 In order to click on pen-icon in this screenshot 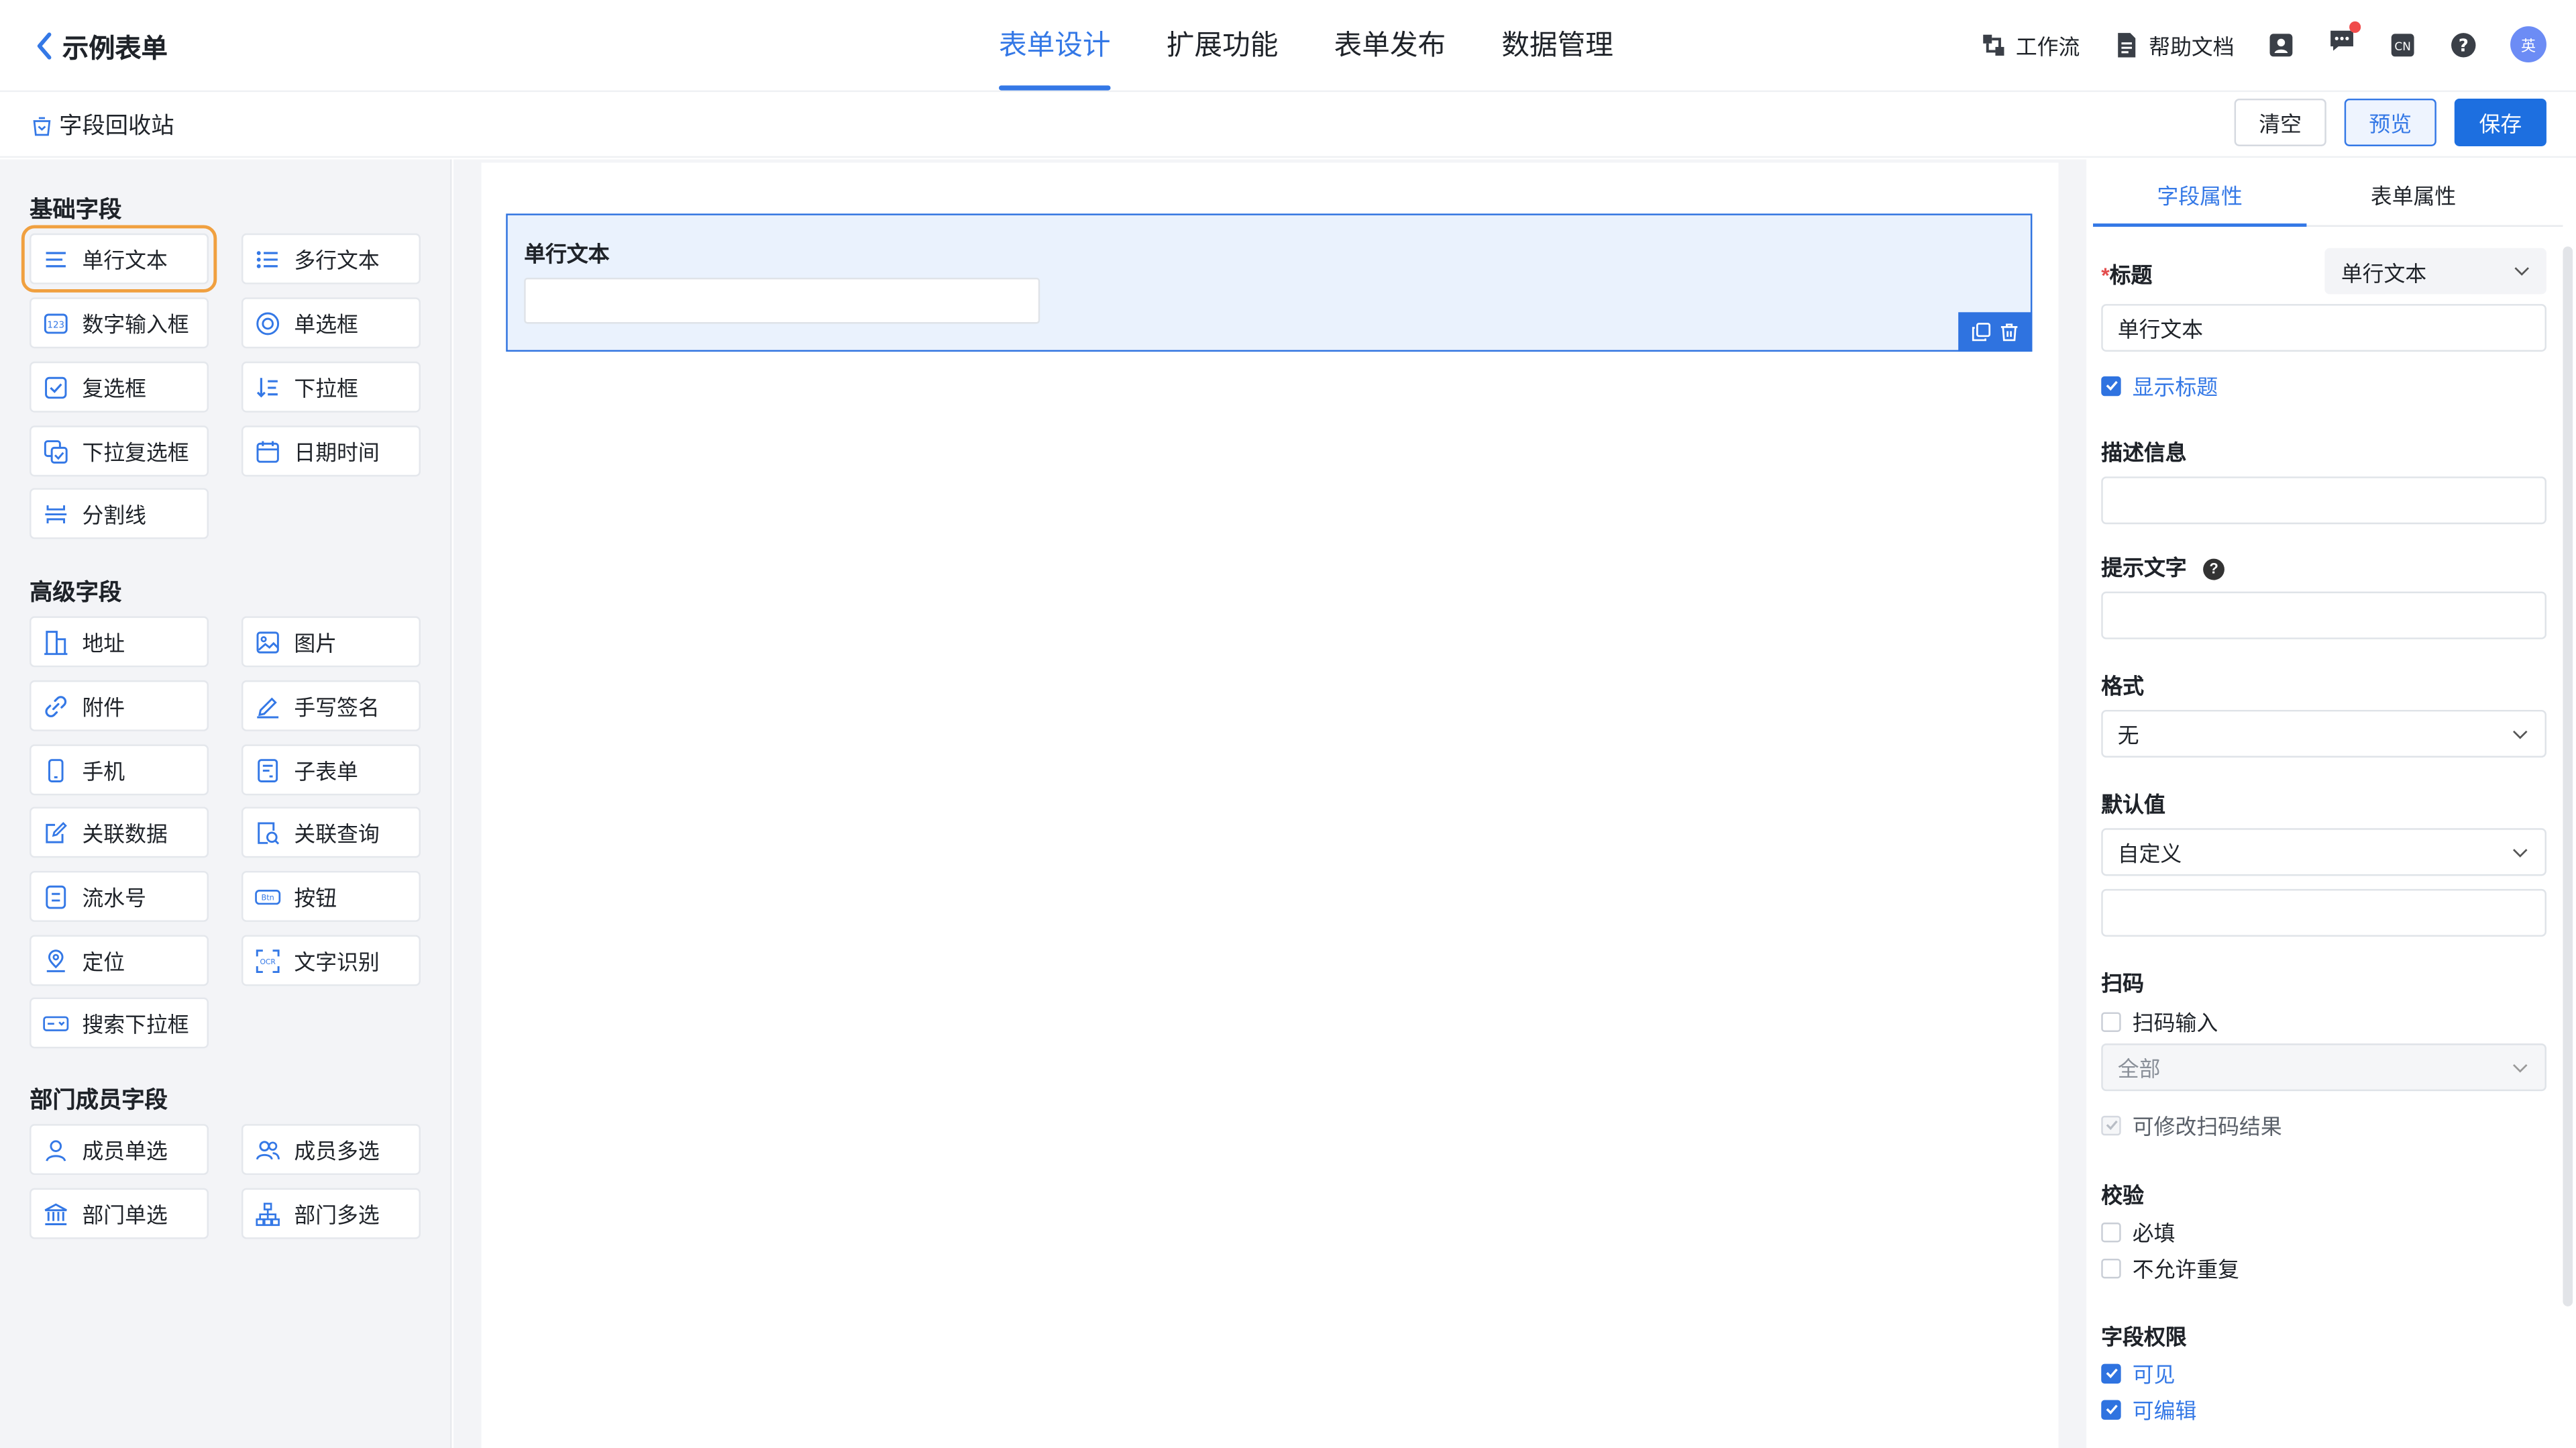, I will do `click(268, 707)`.